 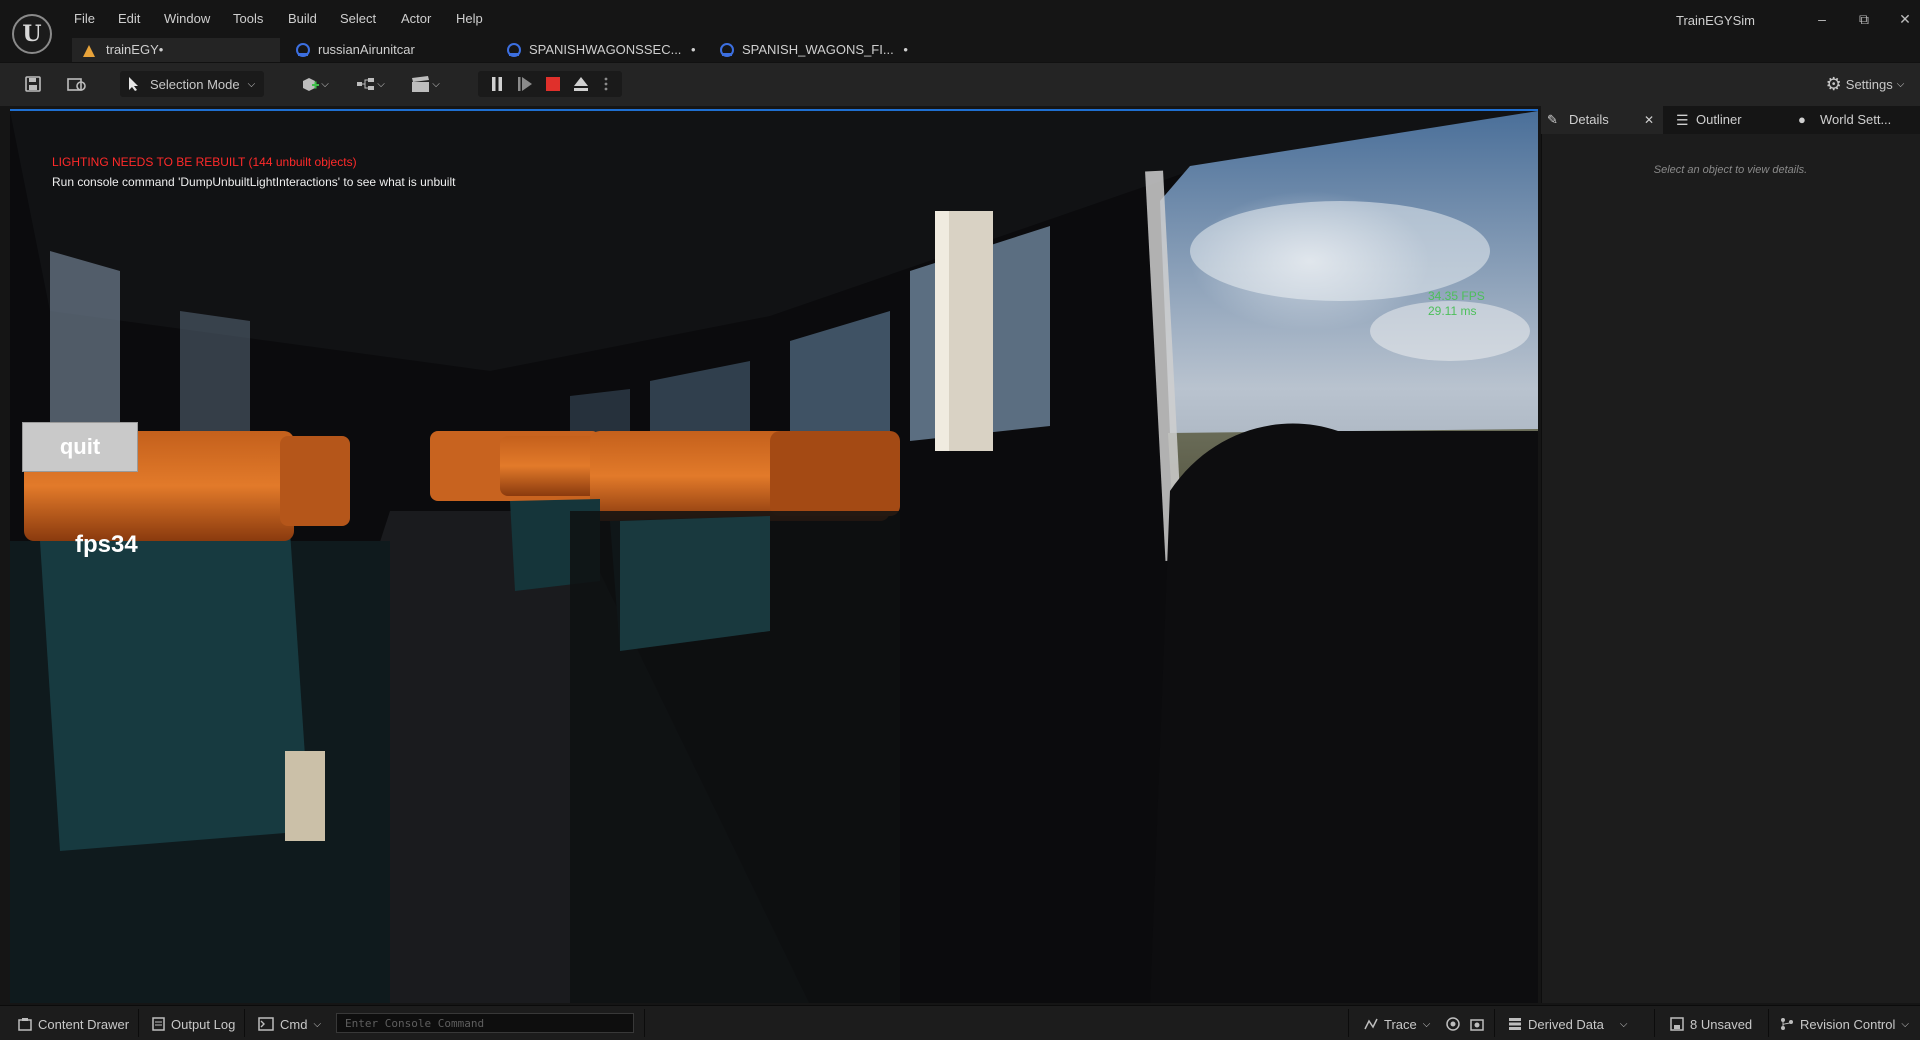 What do you see at coordinates (366, 84) in the screenshot?
I see `blueprint-graph-icon` at bounding box center [366, 84].